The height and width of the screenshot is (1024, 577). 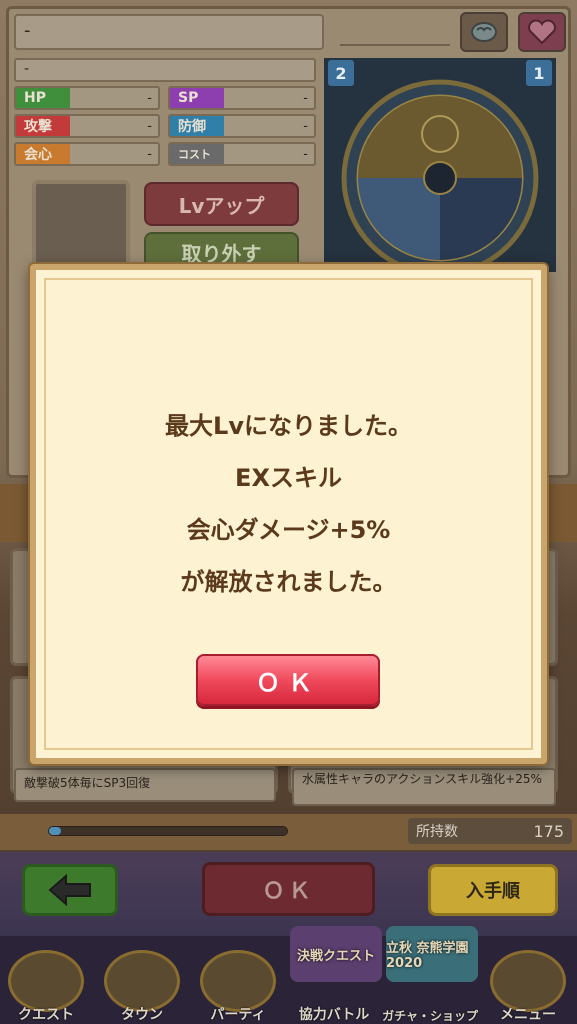 I want to click on dialog-message-line: 会心ダメージ+5%, so click(x=288, y=530).